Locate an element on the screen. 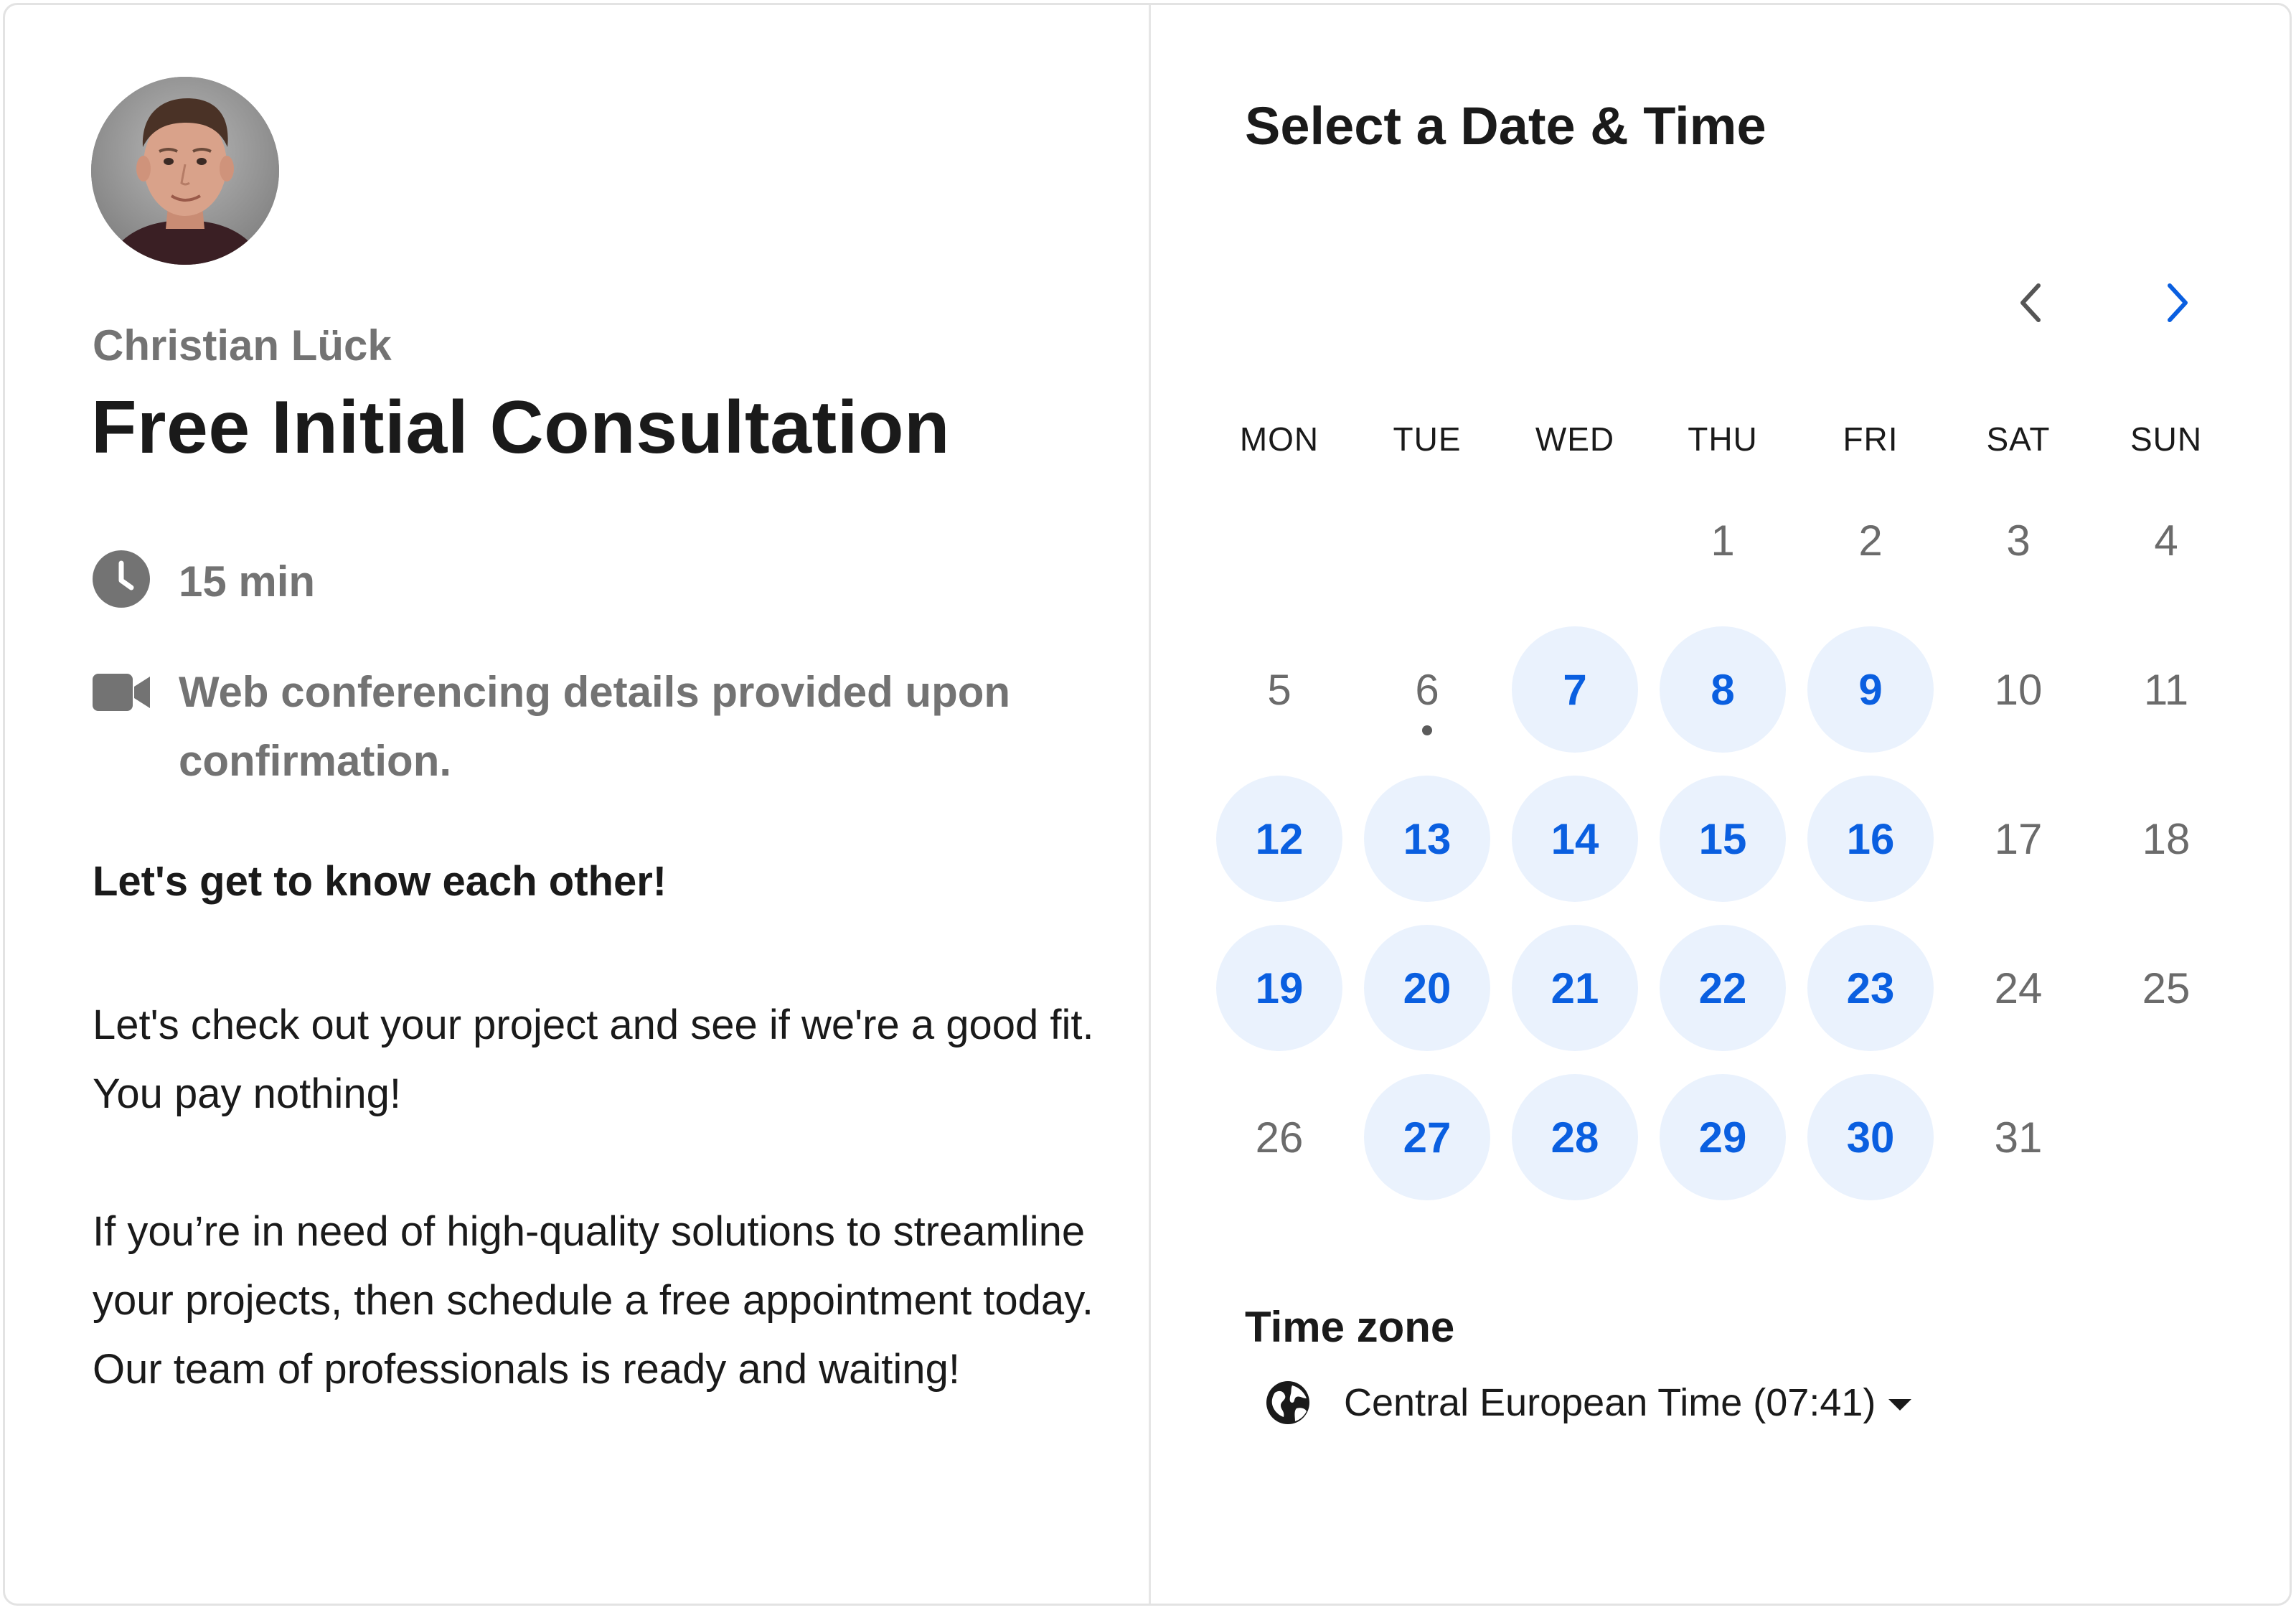 This screenshot has width=2296, height=1610. calendar-day-21: 21 is located at coordinates (1575, 988).